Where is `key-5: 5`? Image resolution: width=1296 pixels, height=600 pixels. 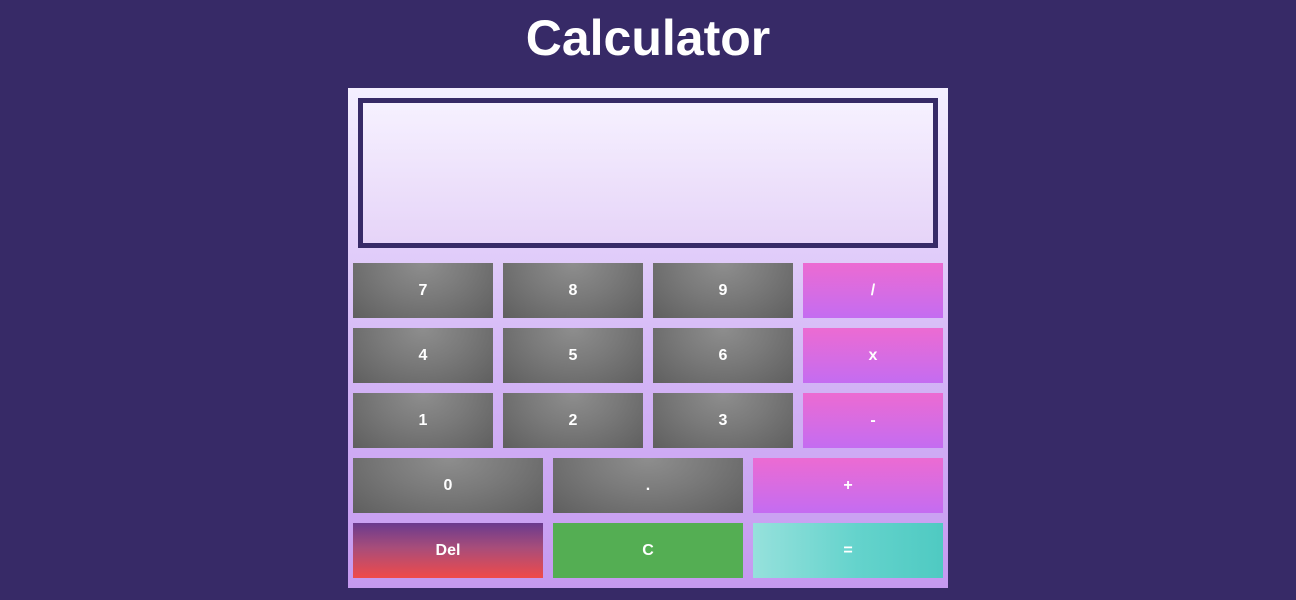
key-5: 5 is located at coordinates (573, 355).